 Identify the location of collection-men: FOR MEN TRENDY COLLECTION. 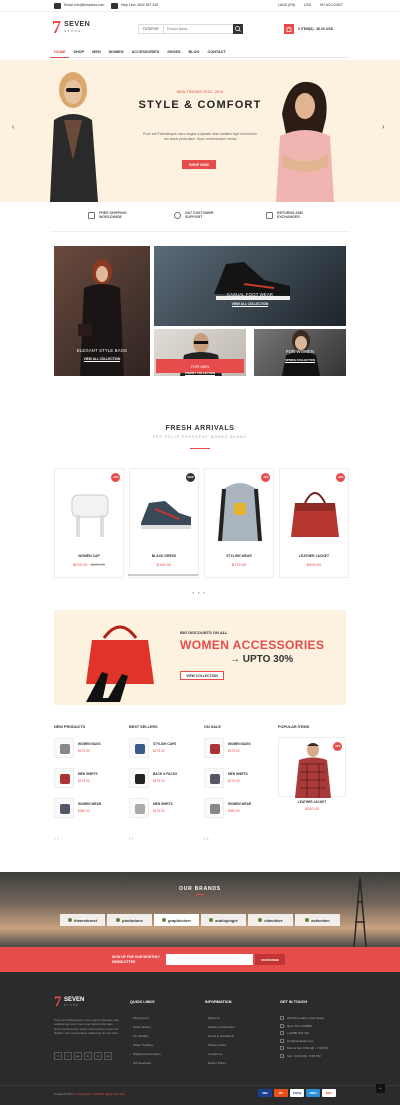
(200, 352).